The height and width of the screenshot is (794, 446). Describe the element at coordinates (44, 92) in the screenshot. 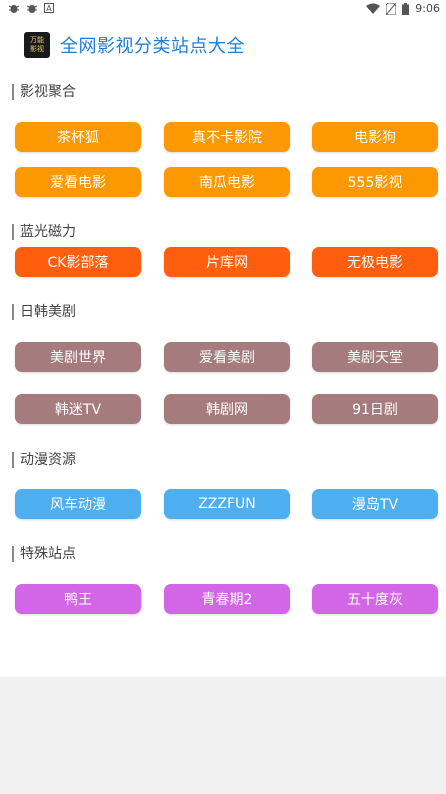

I see `section-title-movie-aggregation: 影视聚合` at that location.